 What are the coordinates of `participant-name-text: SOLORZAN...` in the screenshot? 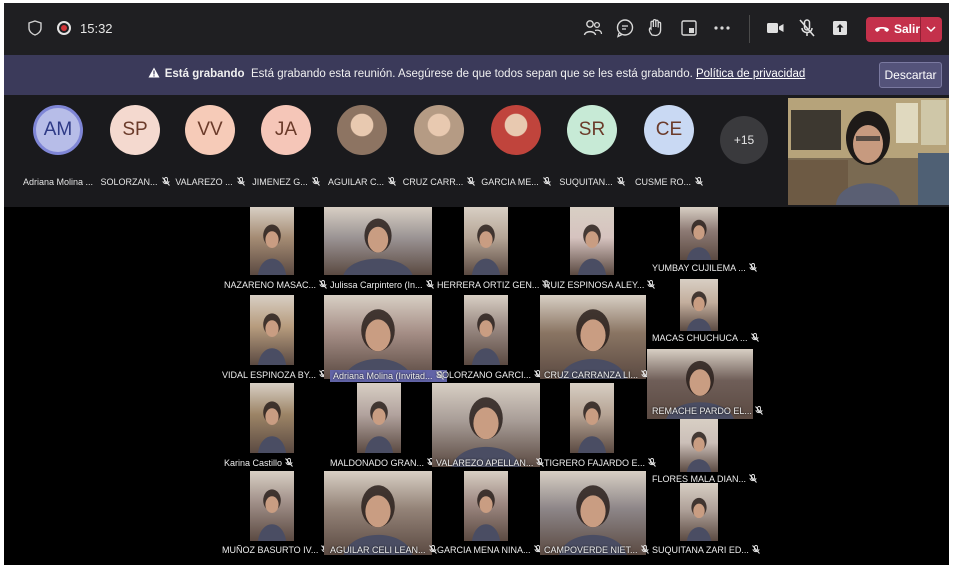 It's located at (129, 182).